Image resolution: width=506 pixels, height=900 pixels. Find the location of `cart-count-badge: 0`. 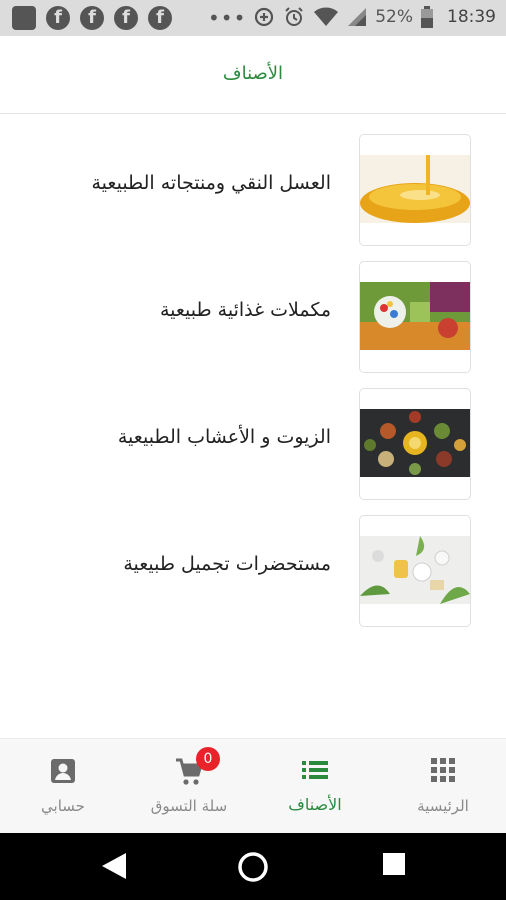

cart-count-badge: 0 is located at coordinates (208, 759).